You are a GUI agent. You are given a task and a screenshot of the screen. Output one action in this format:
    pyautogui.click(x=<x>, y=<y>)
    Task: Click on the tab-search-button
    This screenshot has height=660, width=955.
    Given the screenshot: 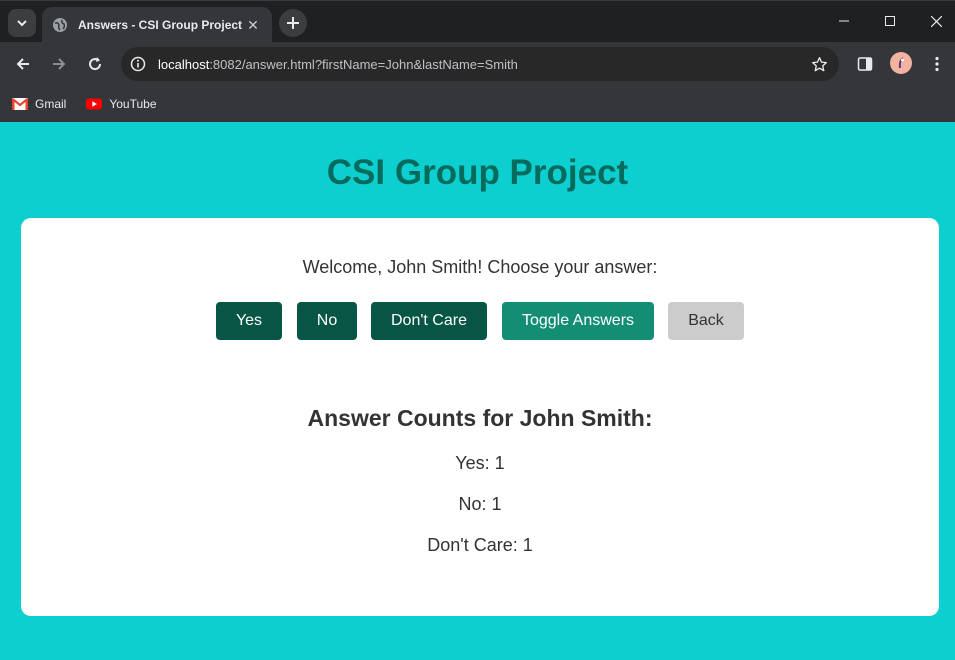 What is the action you would take?
    pyautogui.click(x=22, y=23)
    